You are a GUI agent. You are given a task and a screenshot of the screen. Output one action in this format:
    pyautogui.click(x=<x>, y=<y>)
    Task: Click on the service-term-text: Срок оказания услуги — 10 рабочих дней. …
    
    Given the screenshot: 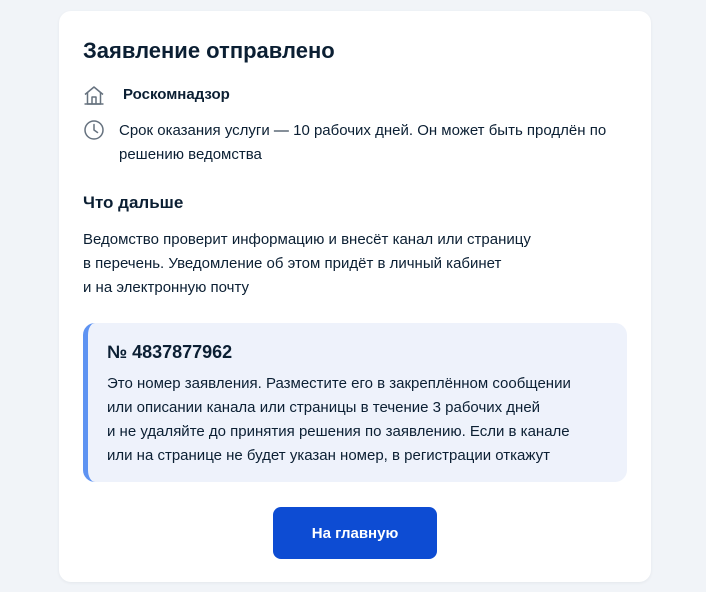 What is the action you would take?
    pyautogui.click(x=363, y=142)
    